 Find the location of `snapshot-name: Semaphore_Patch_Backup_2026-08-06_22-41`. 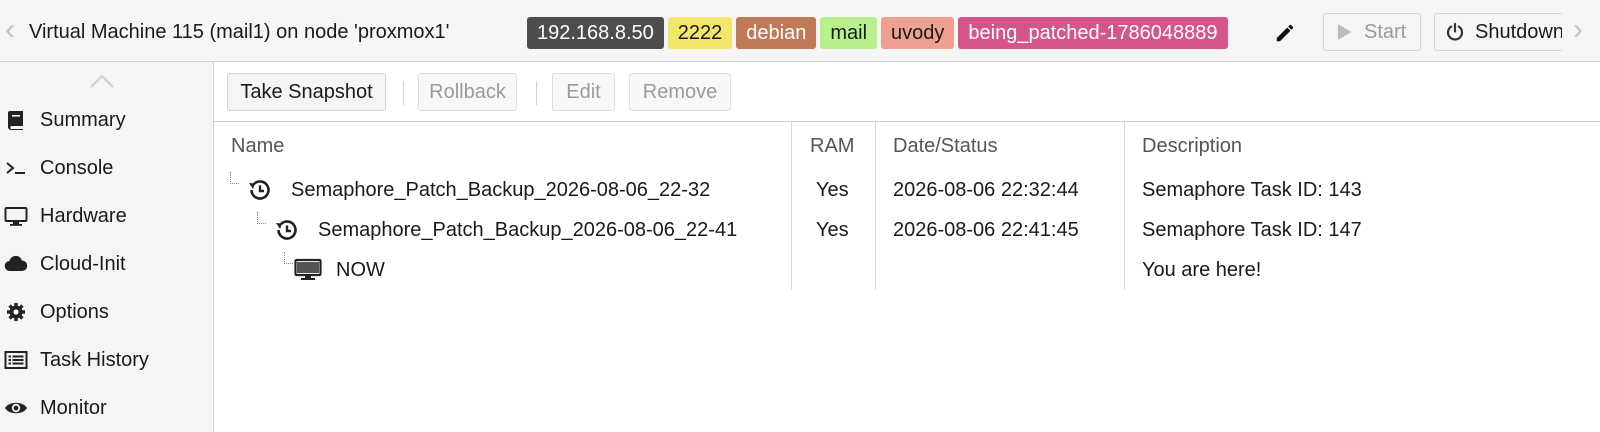

snapshot-name: Semaphore_Patch_Backup_2026-08-06_22-41 is located at coordinates (528, 230).